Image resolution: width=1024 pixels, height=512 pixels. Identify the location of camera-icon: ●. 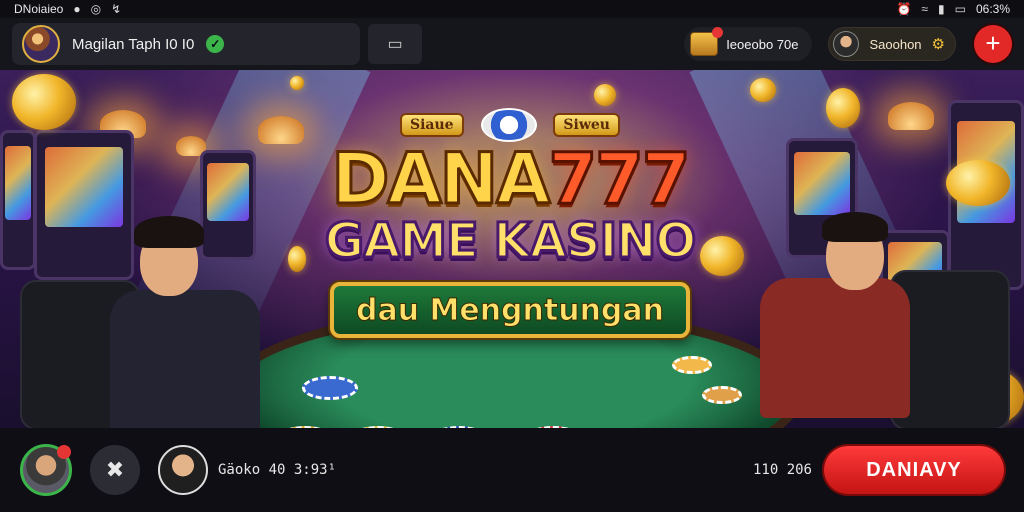
(77, 9).